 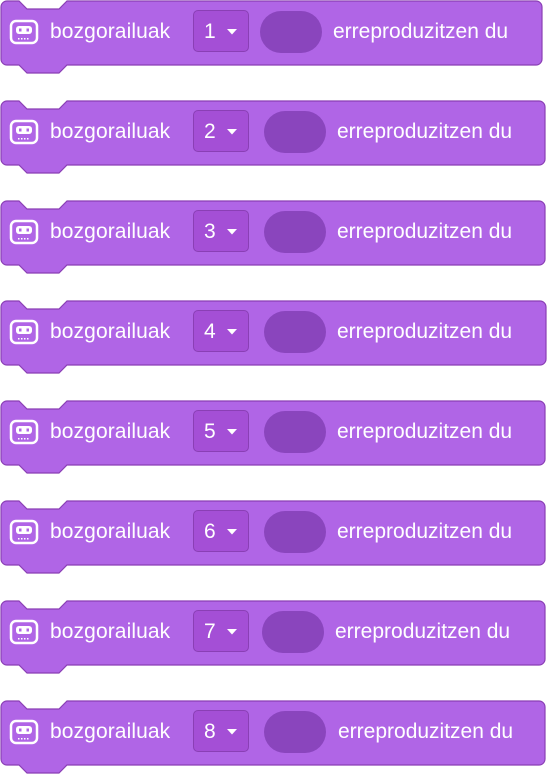 I want to click on speaker-number-dropdown: 5, so click(x=221, y=431).